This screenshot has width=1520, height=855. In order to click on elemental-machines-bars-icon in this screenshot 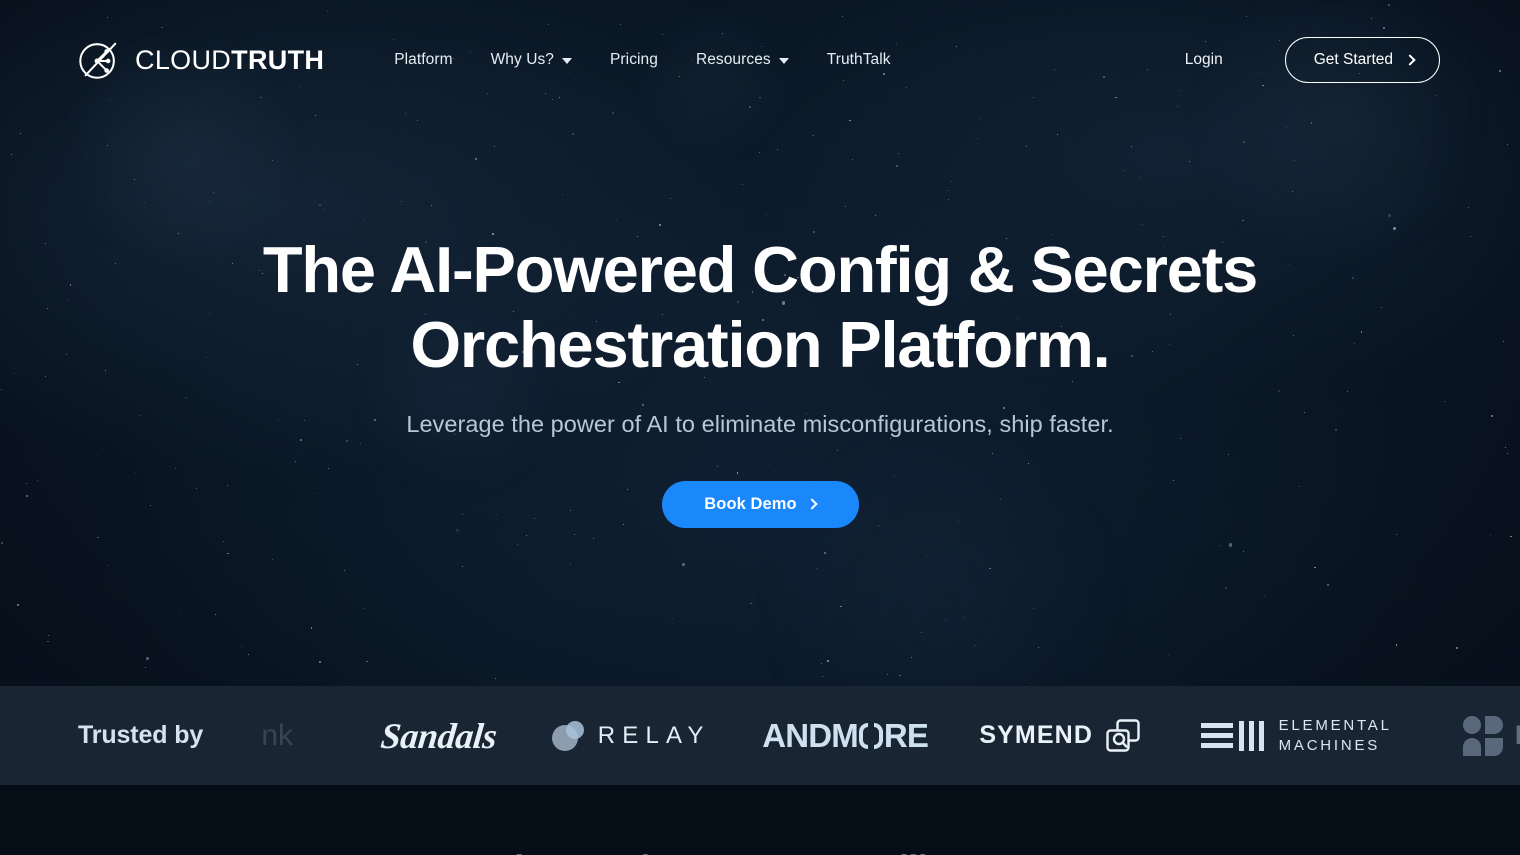, I will do `click(1232, 735)`.